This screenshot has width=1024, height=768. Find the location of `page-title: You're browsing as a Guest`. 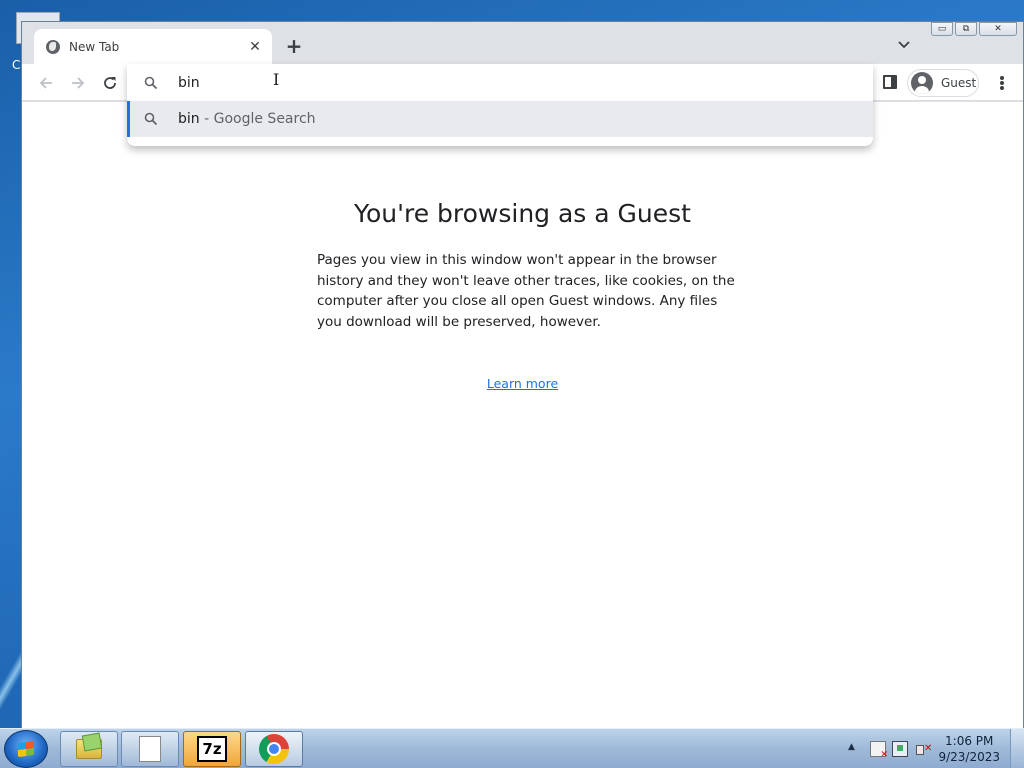

page-title: You're browsing as a Guest is located at coordinates (522, 213).